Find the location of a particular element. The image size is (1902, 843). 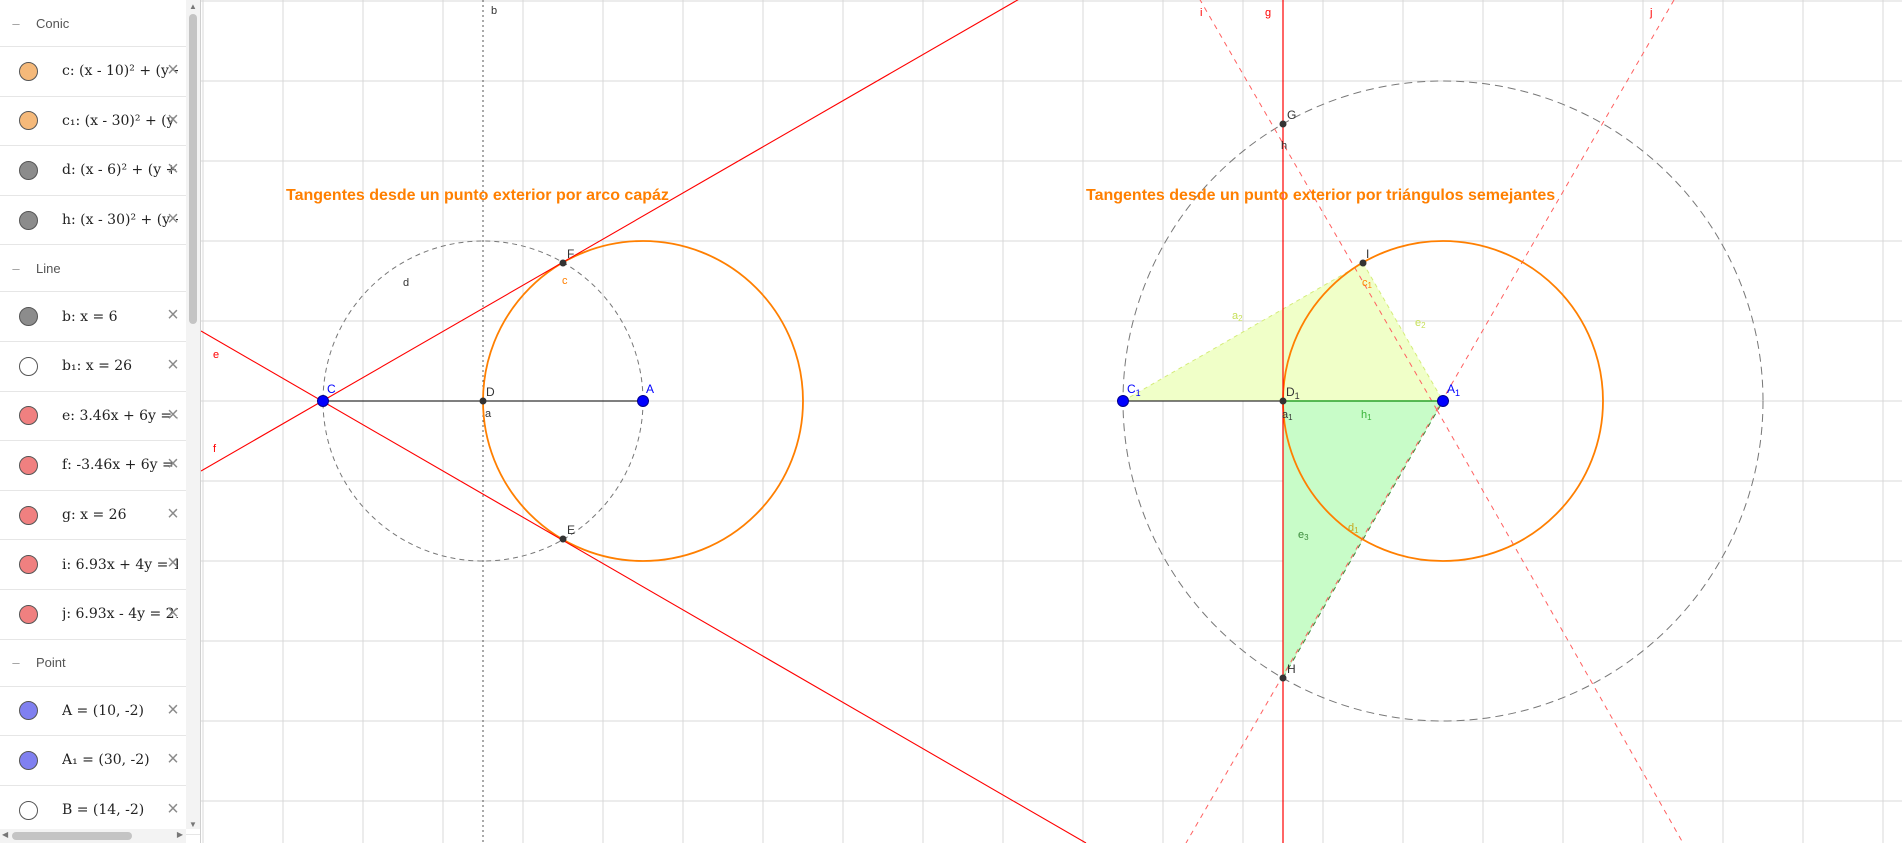

algebra-item: A = (10, -2) × is located at coordinates (100, 712).